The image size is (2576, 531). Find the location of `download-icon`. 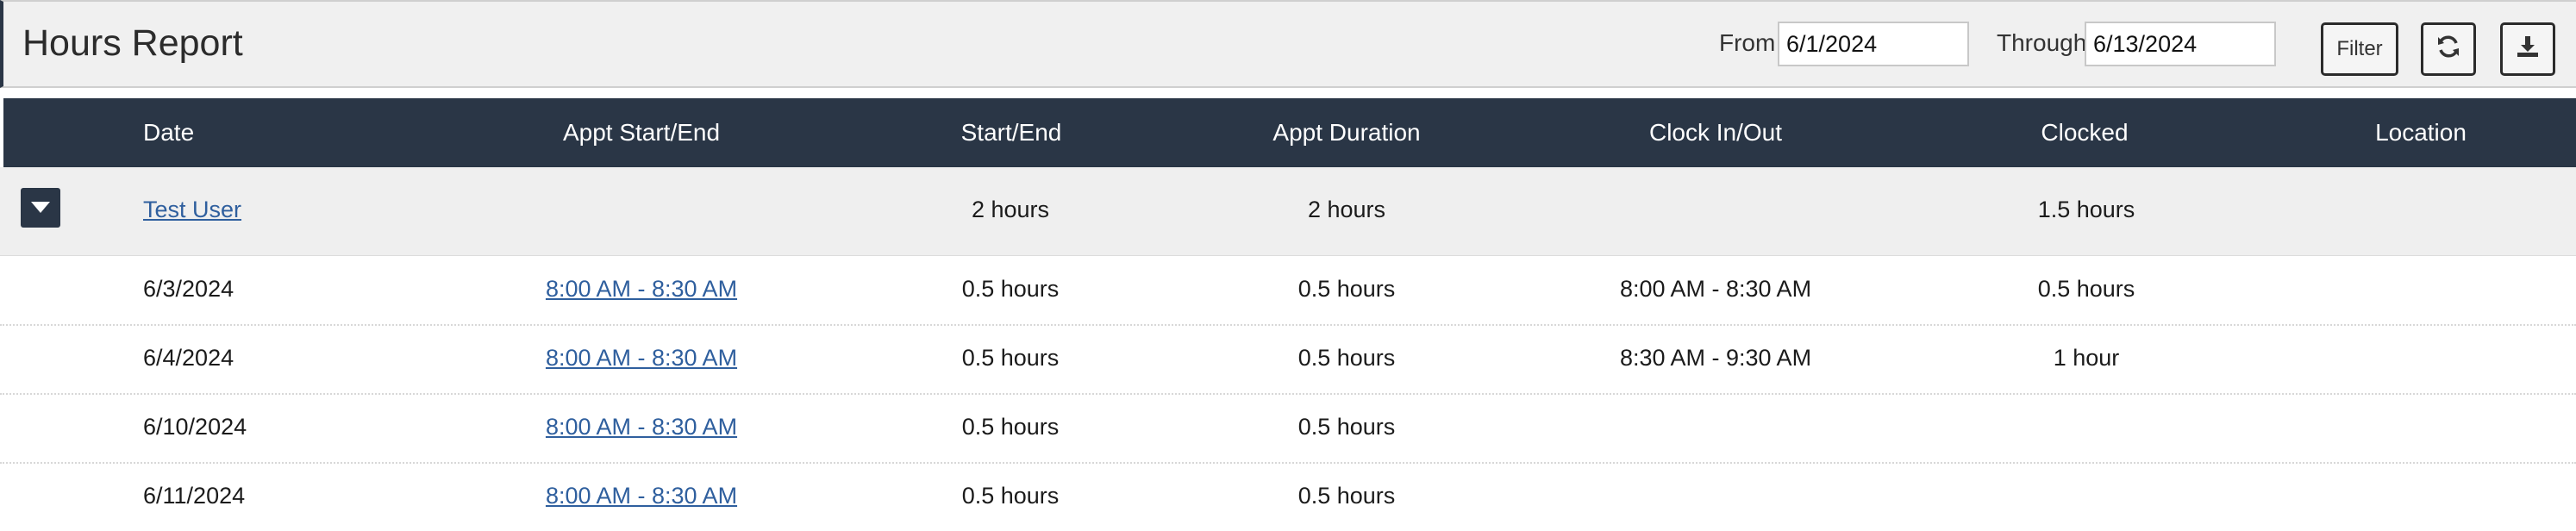

download-icon is located at coordinates (2528, 50).